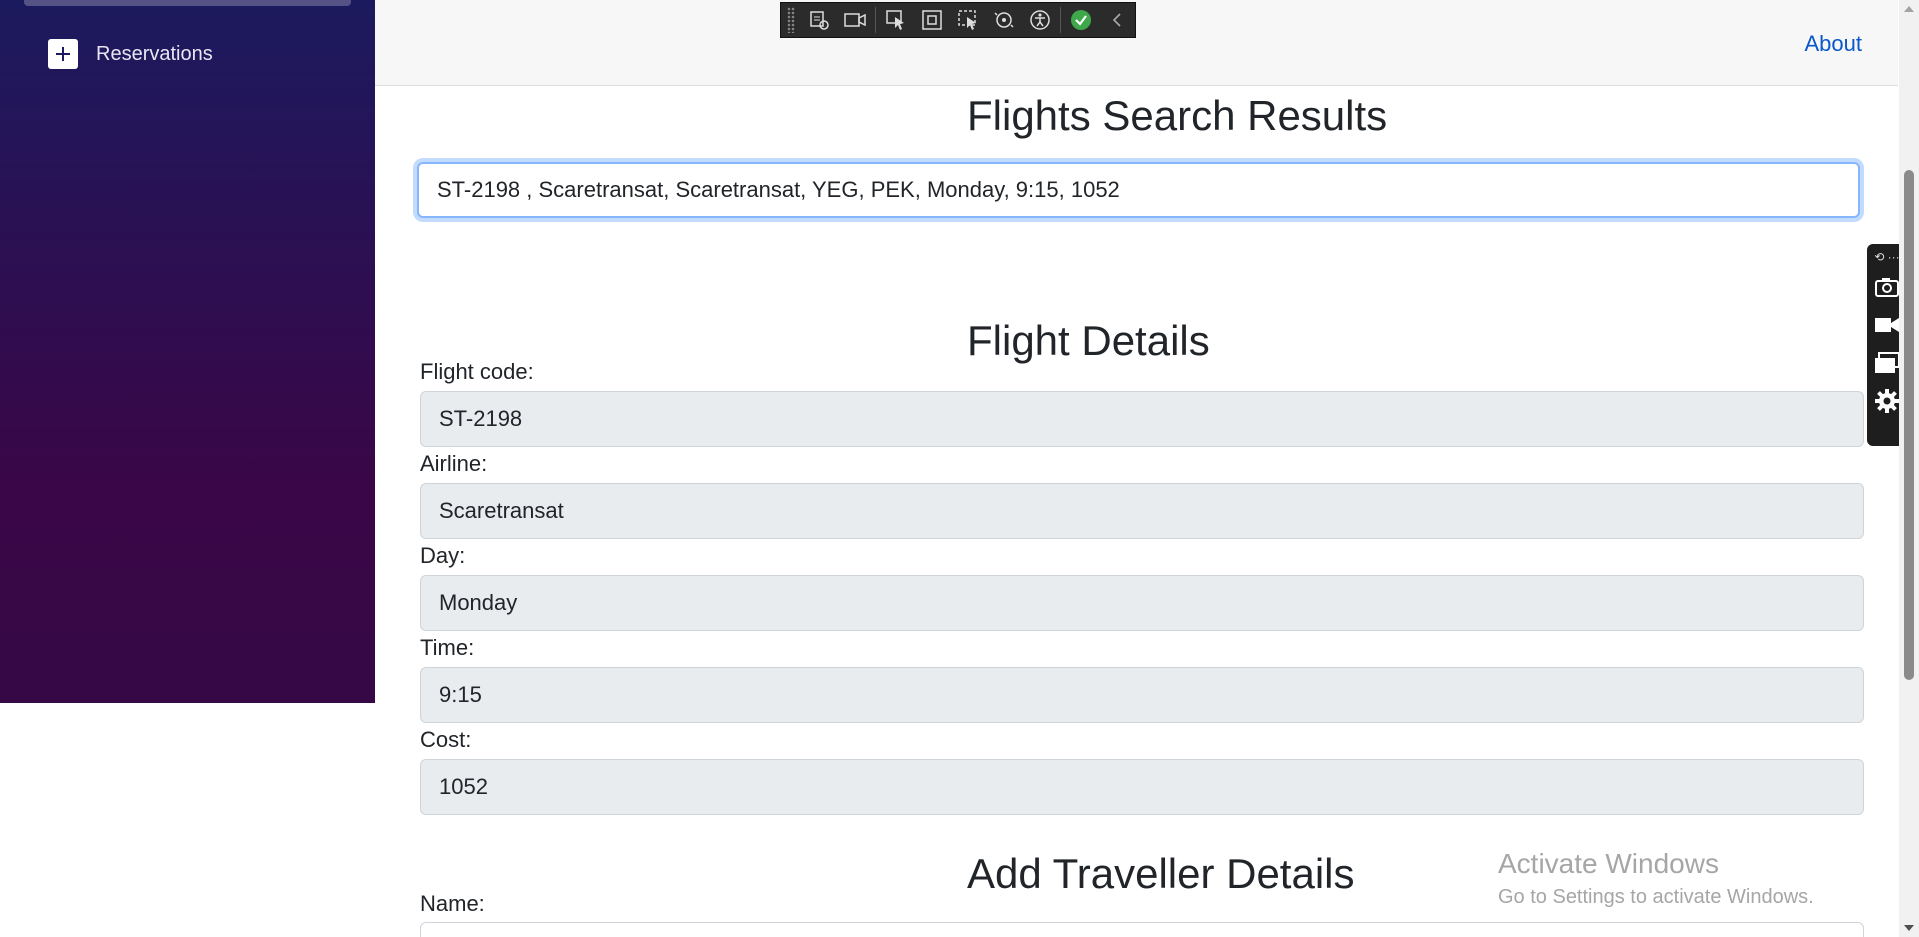 The width and height of the screenshot is (1919, 937). Describe the element at coordinates (1142, 511) in the screenshot. I see `airline-field: Scaretransat` at that location.